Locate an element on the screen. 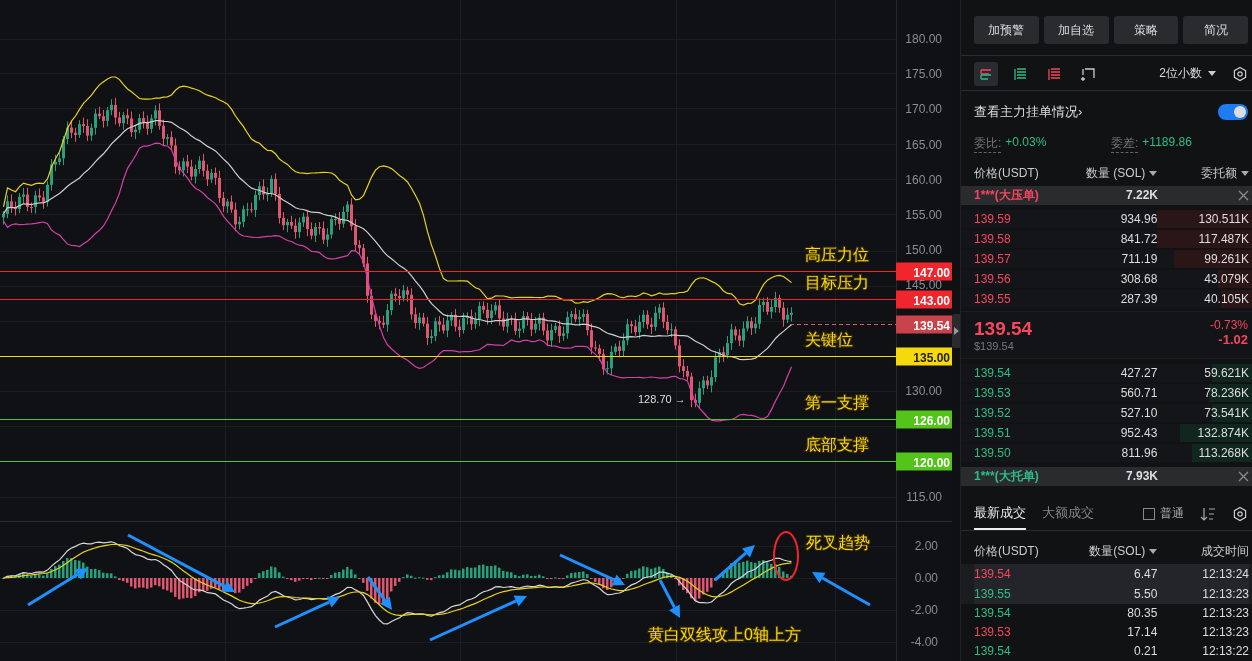  total-cell-text: 99.261K is located at coordinates (1226, 258).